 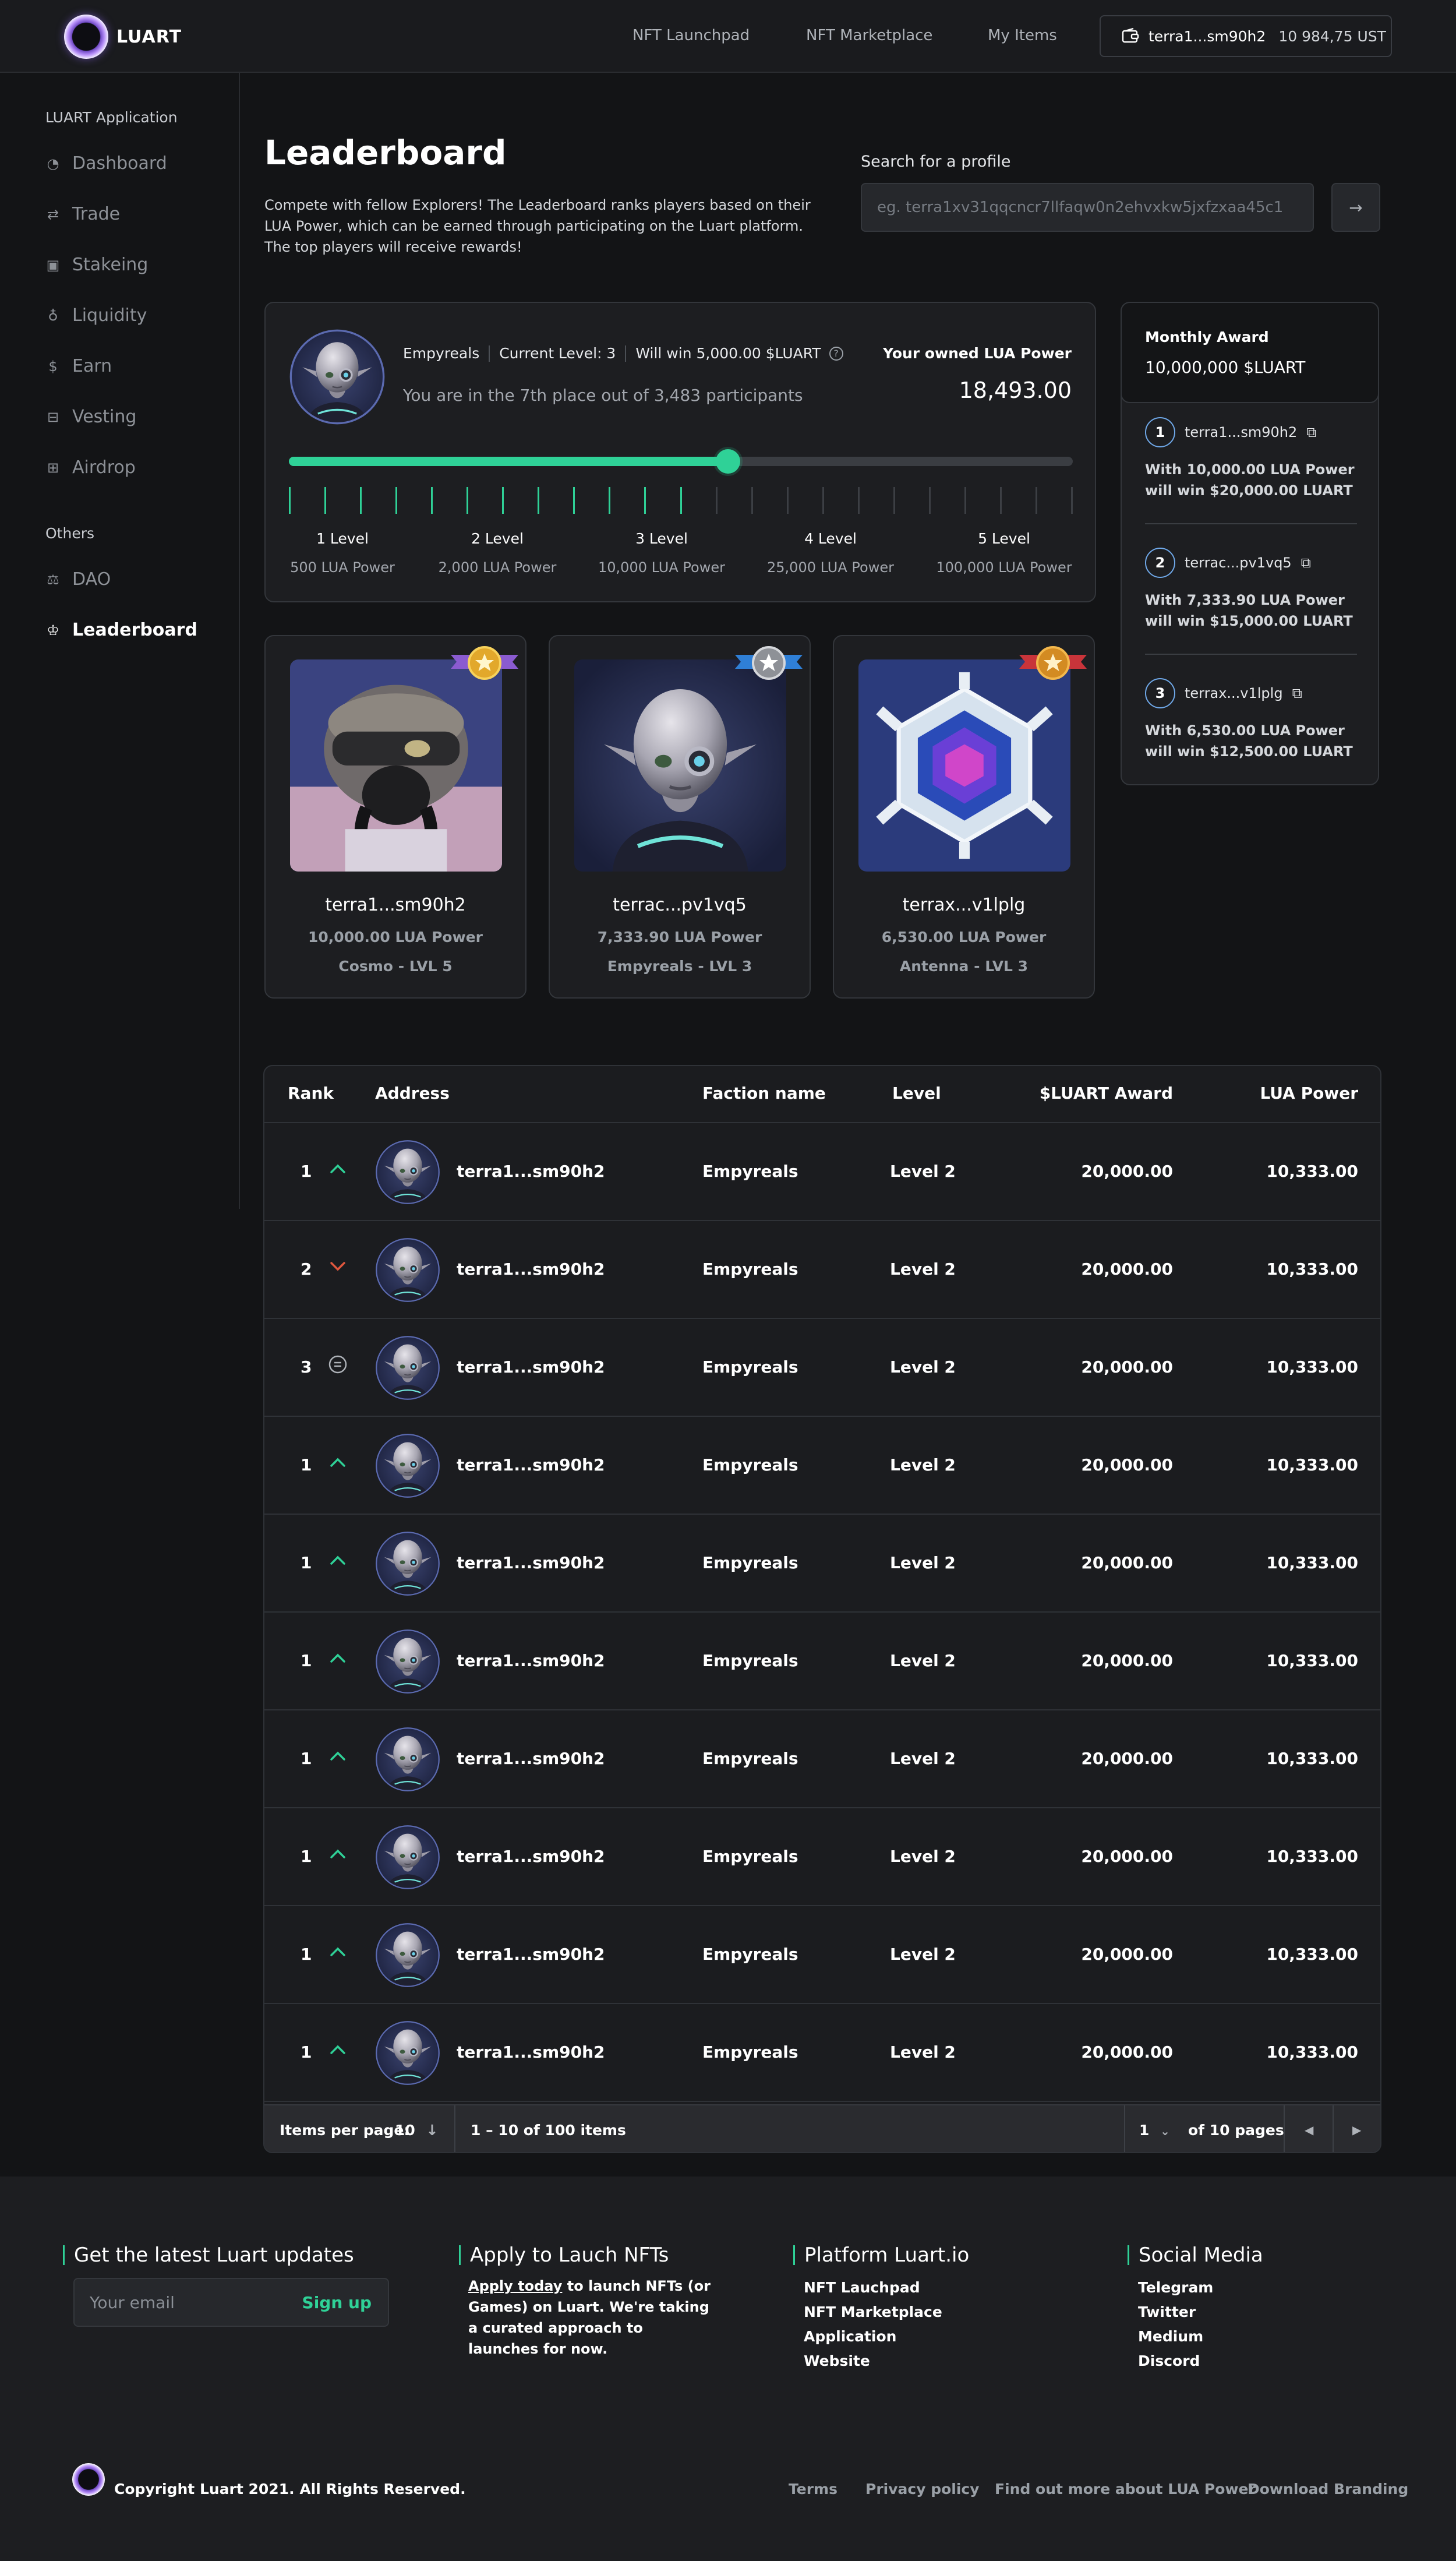 I want to click on sidebar-item-dashboard: ◔ Dashboard, so click(x=106, y=163).